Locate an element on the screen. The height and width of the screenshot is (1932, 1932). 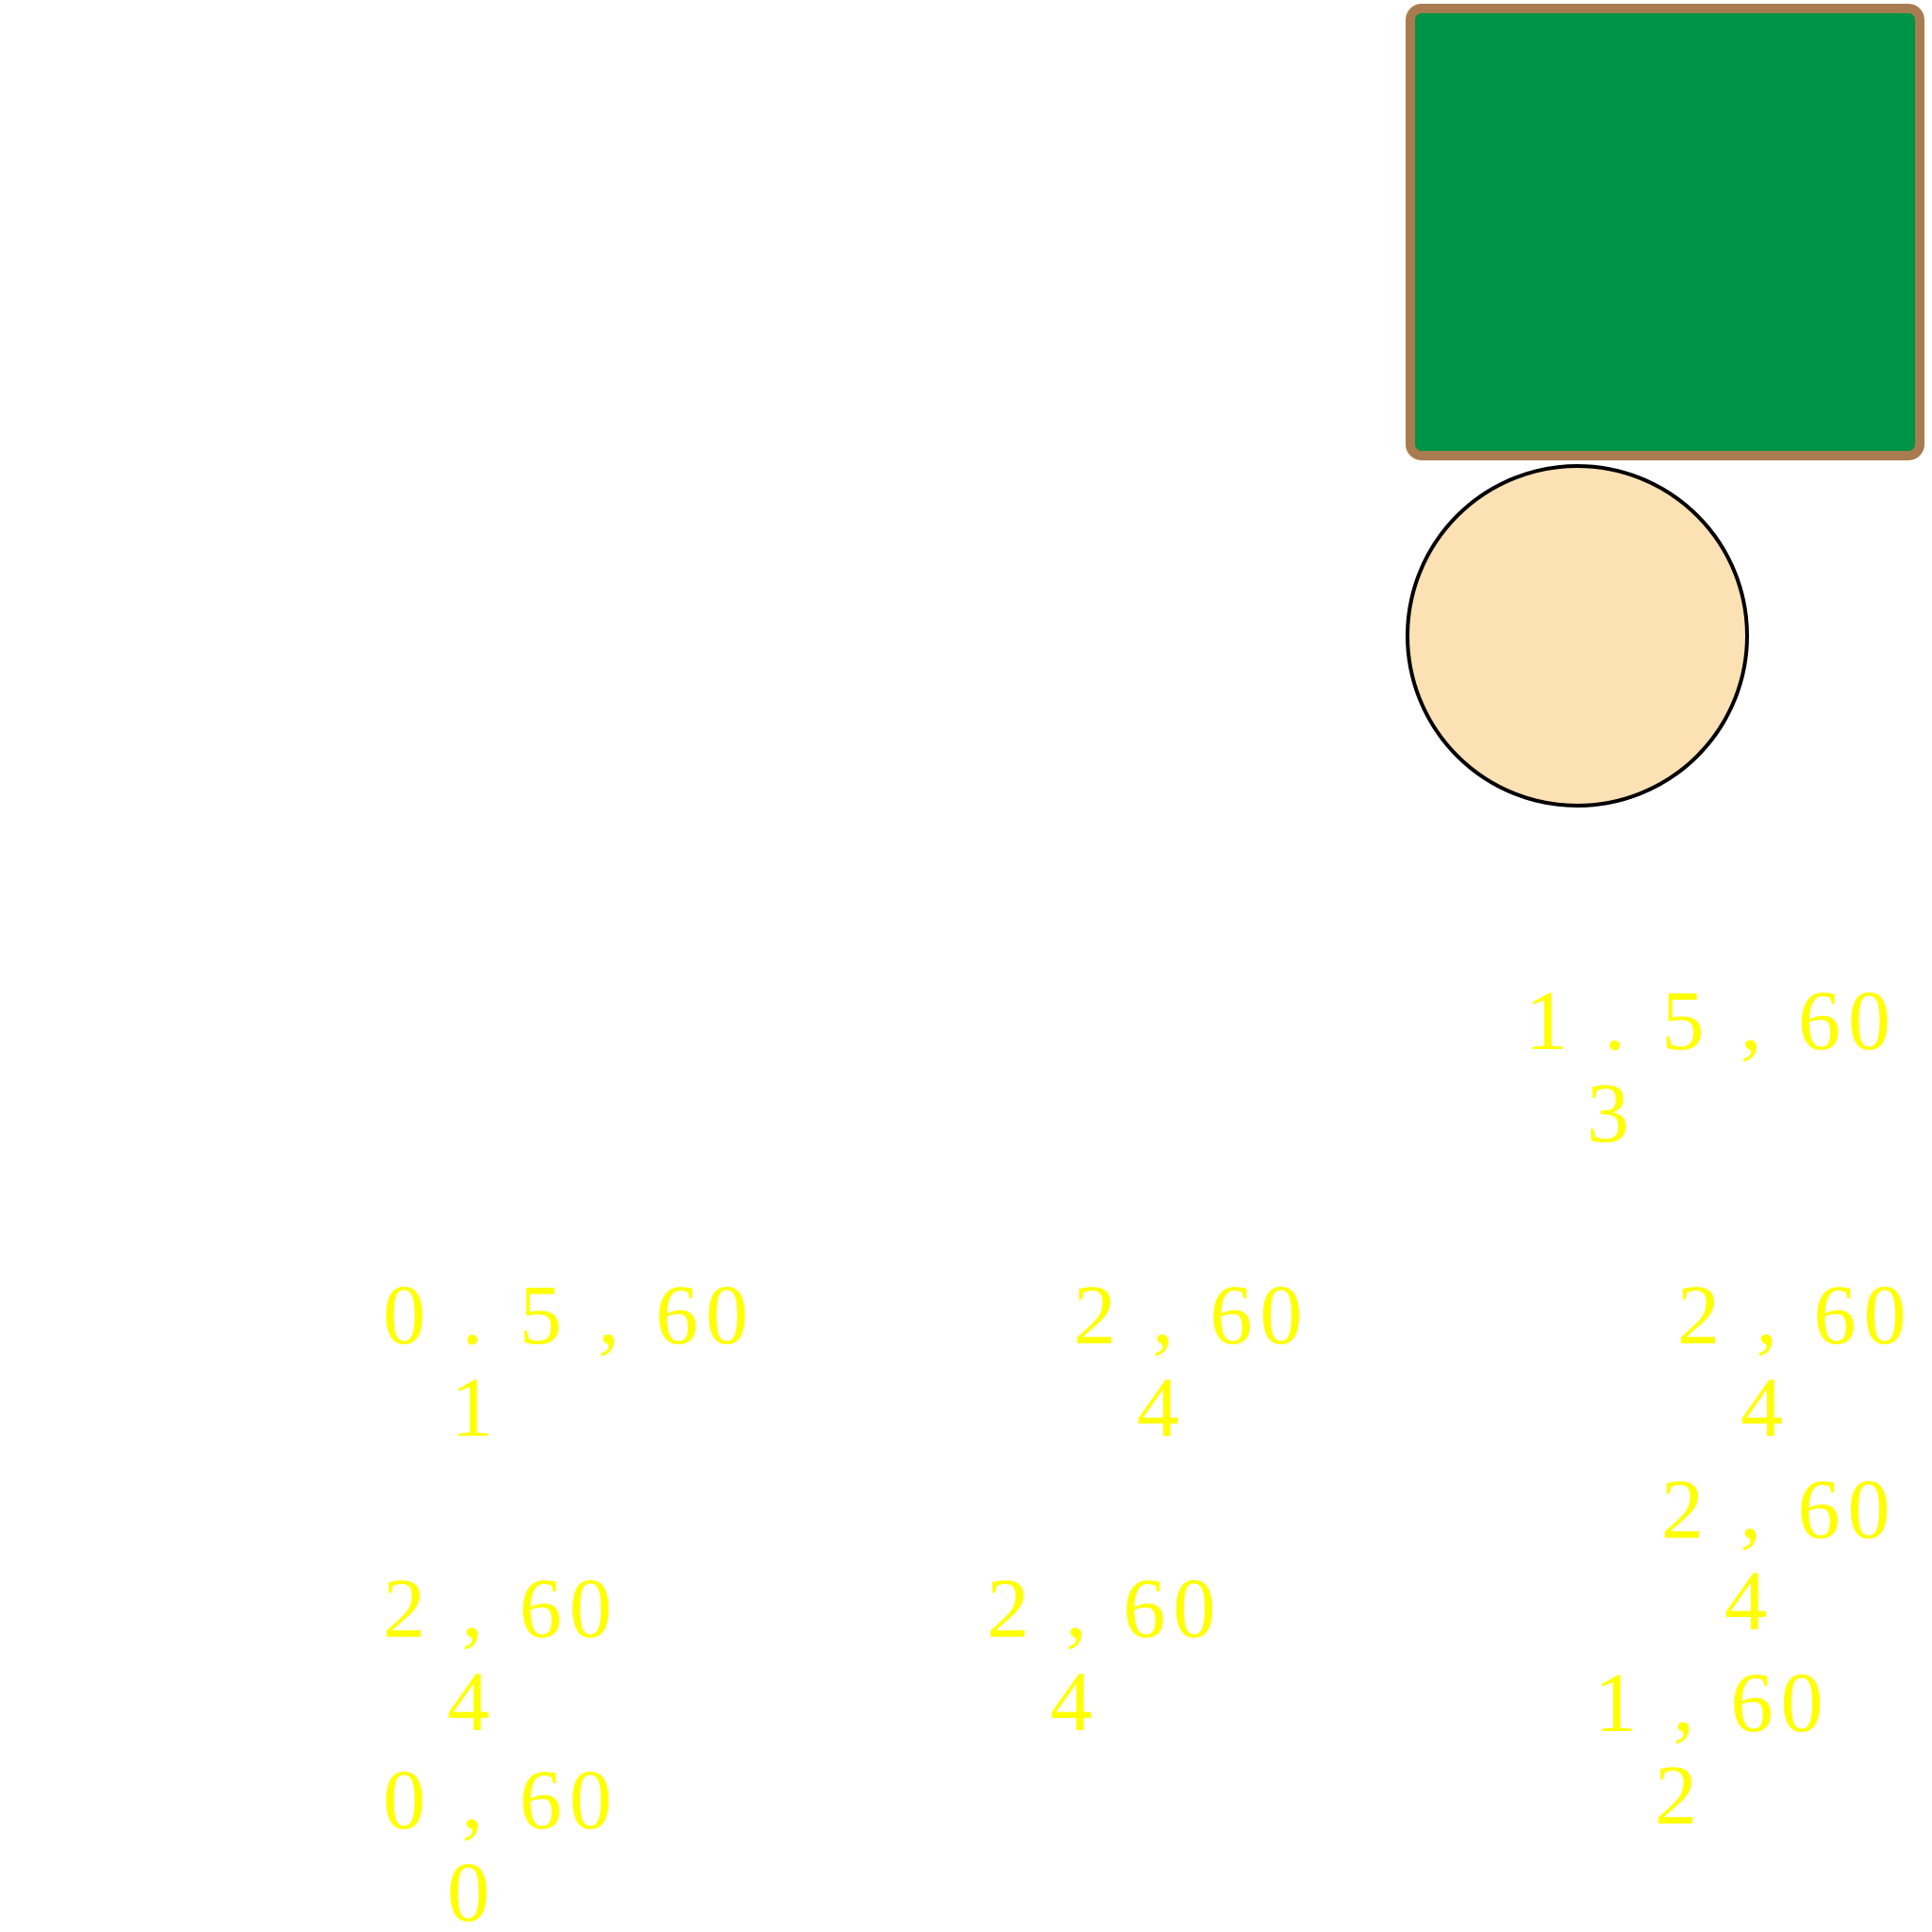
label-h-top: 1 , 60 is located at coordinates (1713, 1704).